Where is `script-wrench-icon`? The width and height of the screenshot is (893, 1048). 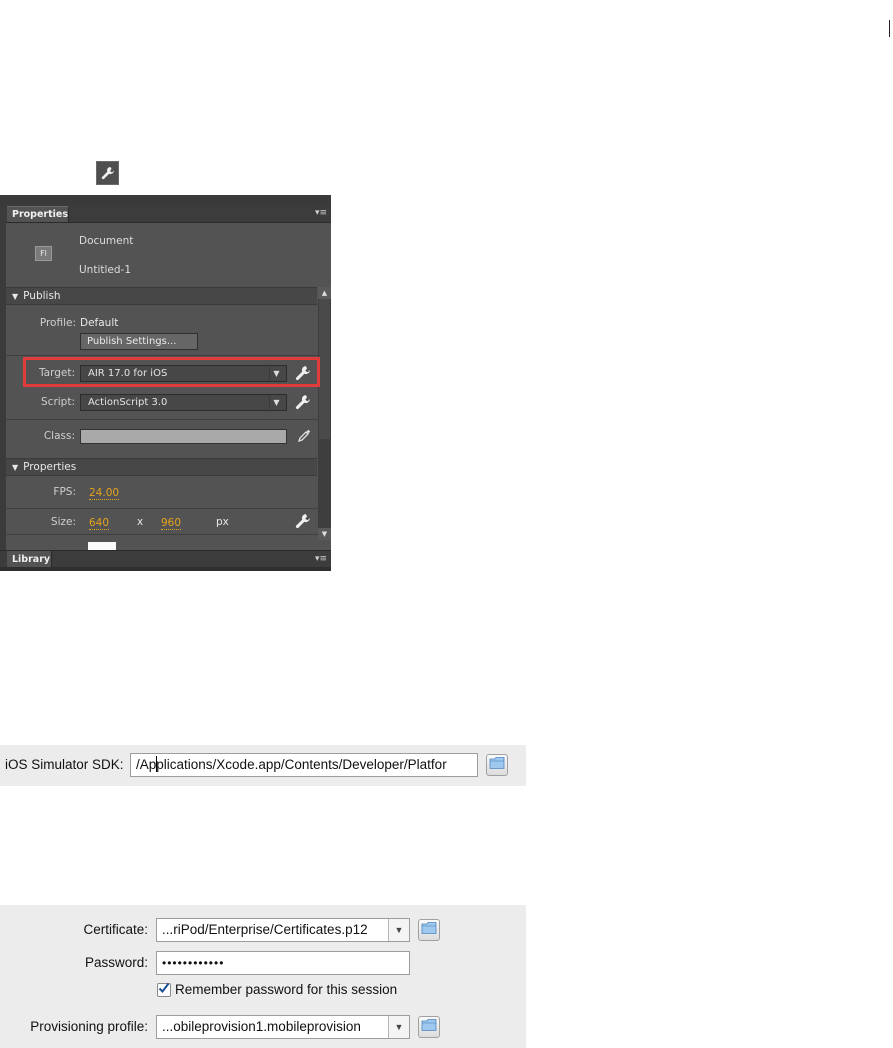
script-wrench-icon is located at coordinates (303, 402).